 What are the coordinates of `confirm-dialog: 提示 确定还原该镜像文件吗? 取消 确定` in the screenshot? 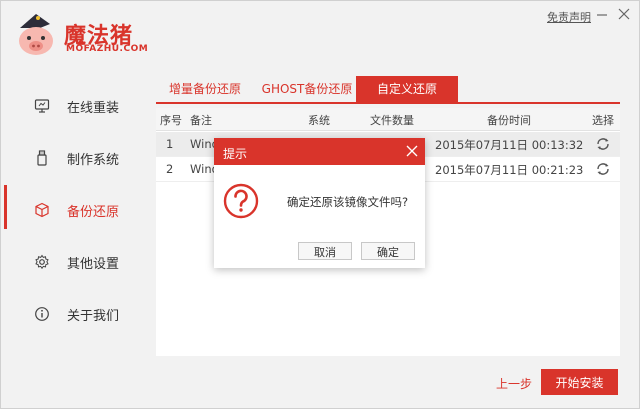 It's located at (319, 203).